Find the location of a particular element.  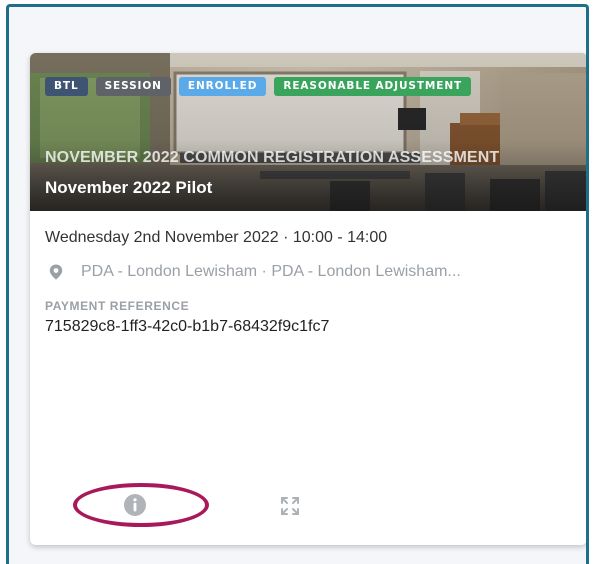

card-title: November 2022 Pilot is located at coordinates (129, 187).